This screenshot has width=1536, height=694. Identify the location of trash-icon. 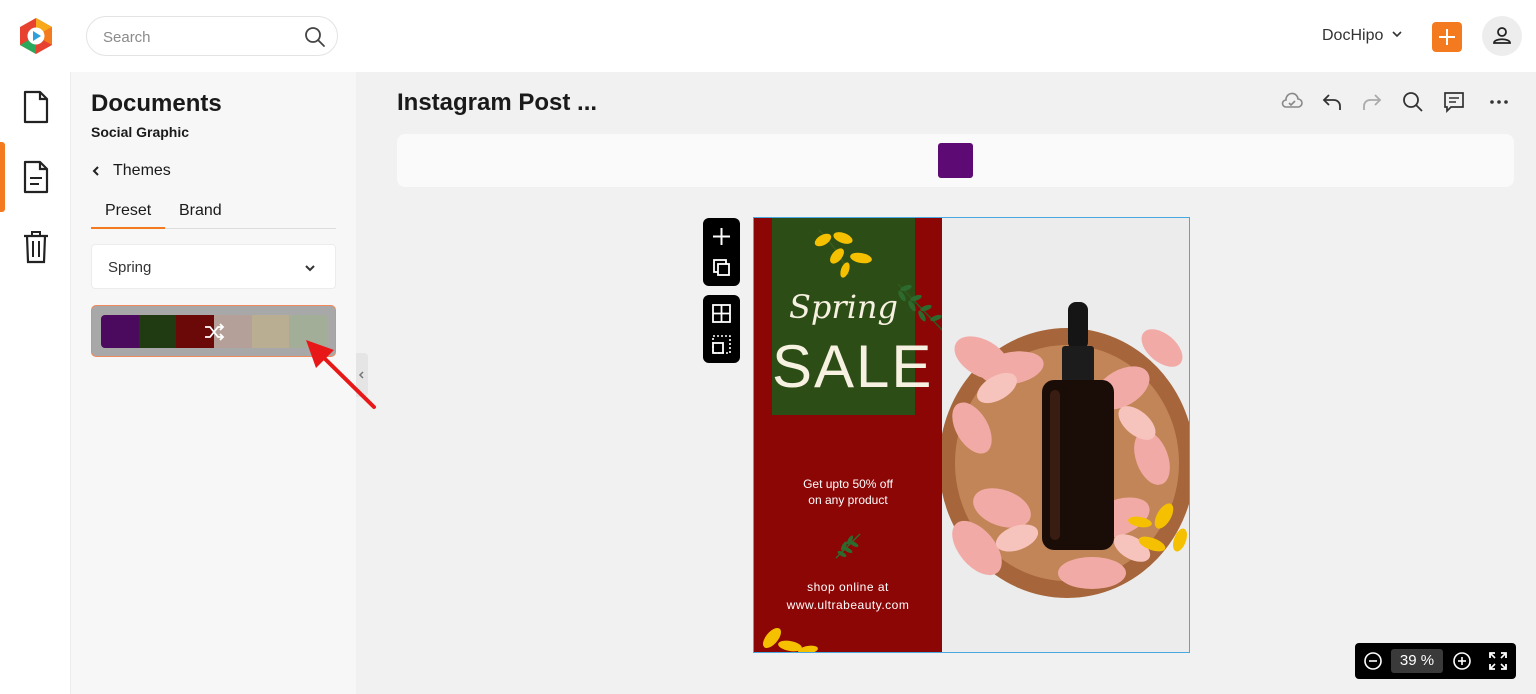
(35, 247).